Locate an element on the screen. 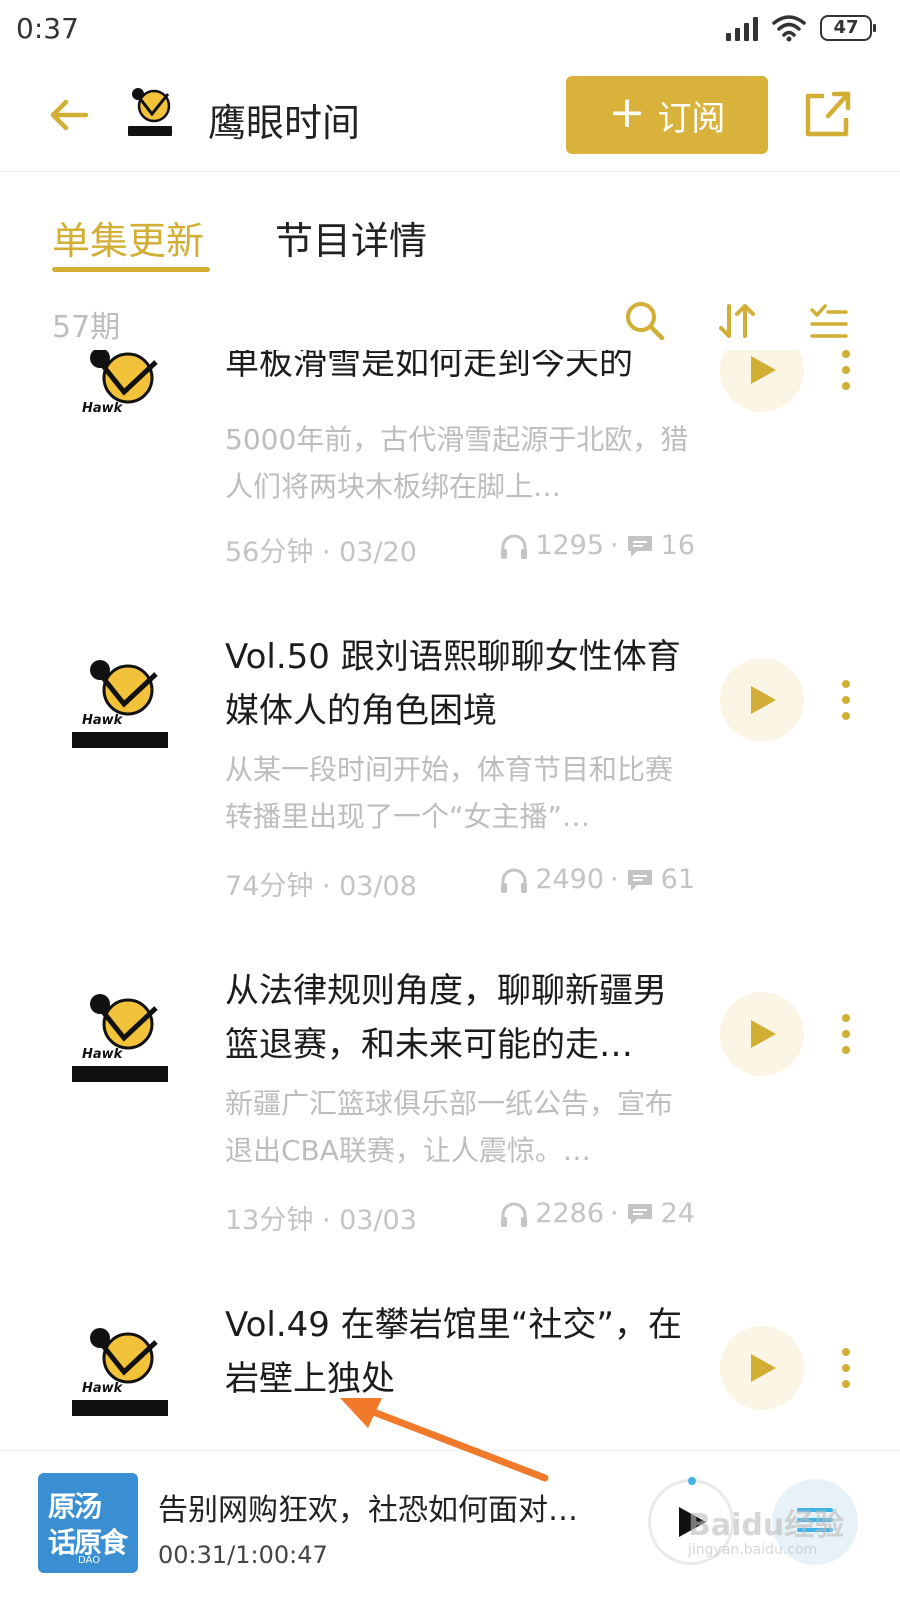 This screenshot has width=900, height=1600. subscribe-button: + 订阅 is located at coordinates (667, 115).